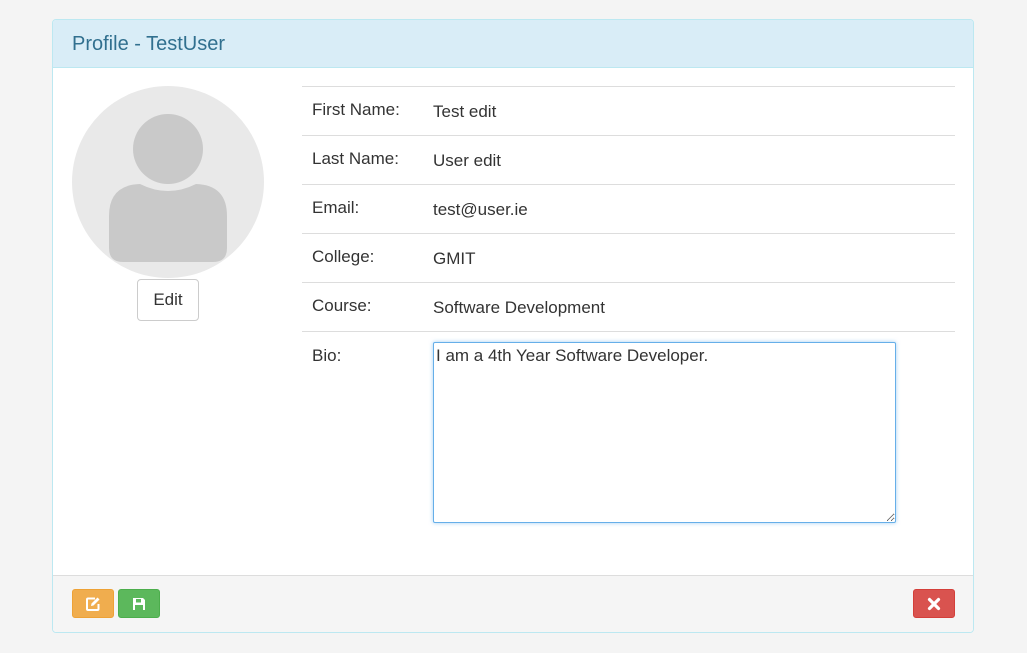 This screenshot has width=1027, height=653. I want to click on field-value: test@user.ie, so click(689, 209).